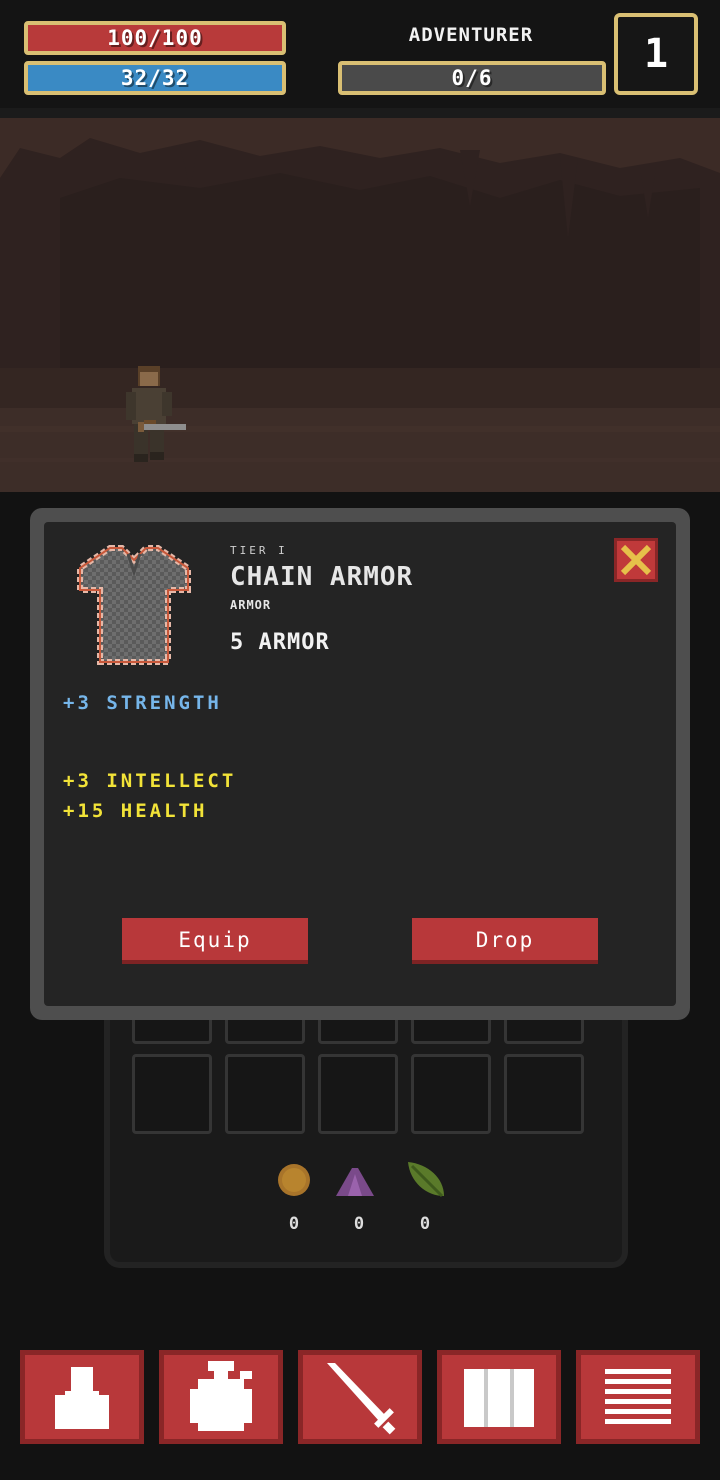 This screenshot has width=720, height=1480. What do you see at coordinates (294, 1180) in the screenshot?
I see `gold-coin-icon` at bounding box center [294, 1180].